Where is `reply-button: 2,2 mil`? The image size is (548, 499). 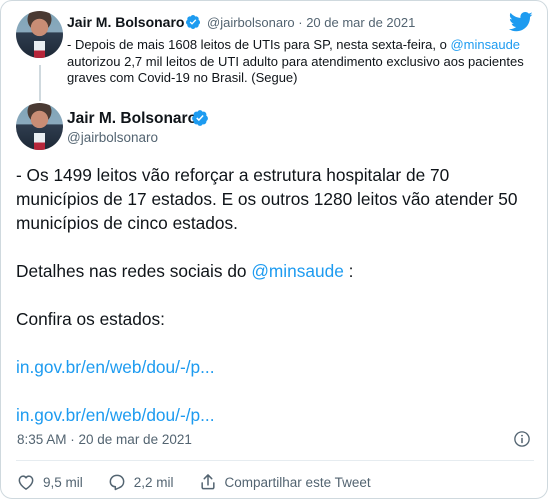
reply-button: 2,2 mil is located at coordinates (140, 482).